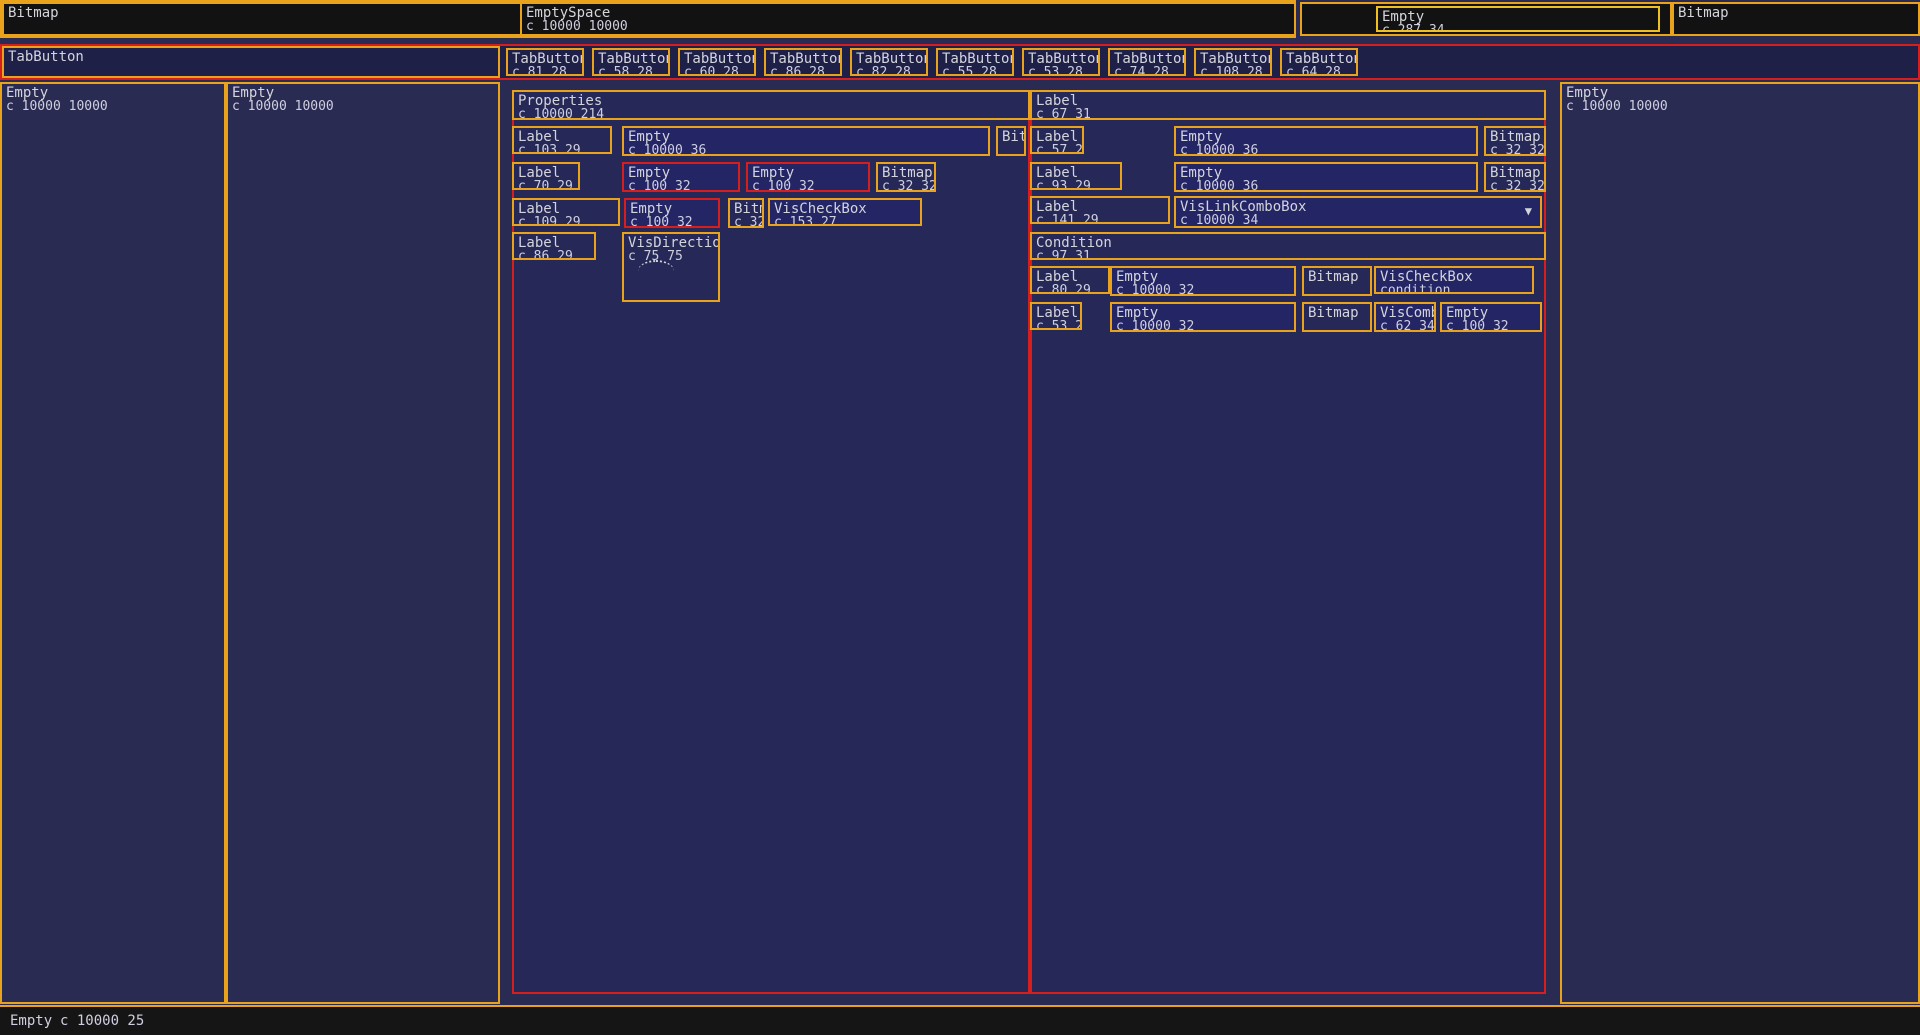  I want to click on left-panel-b-size: c 10000 10000, so click(283, 106).